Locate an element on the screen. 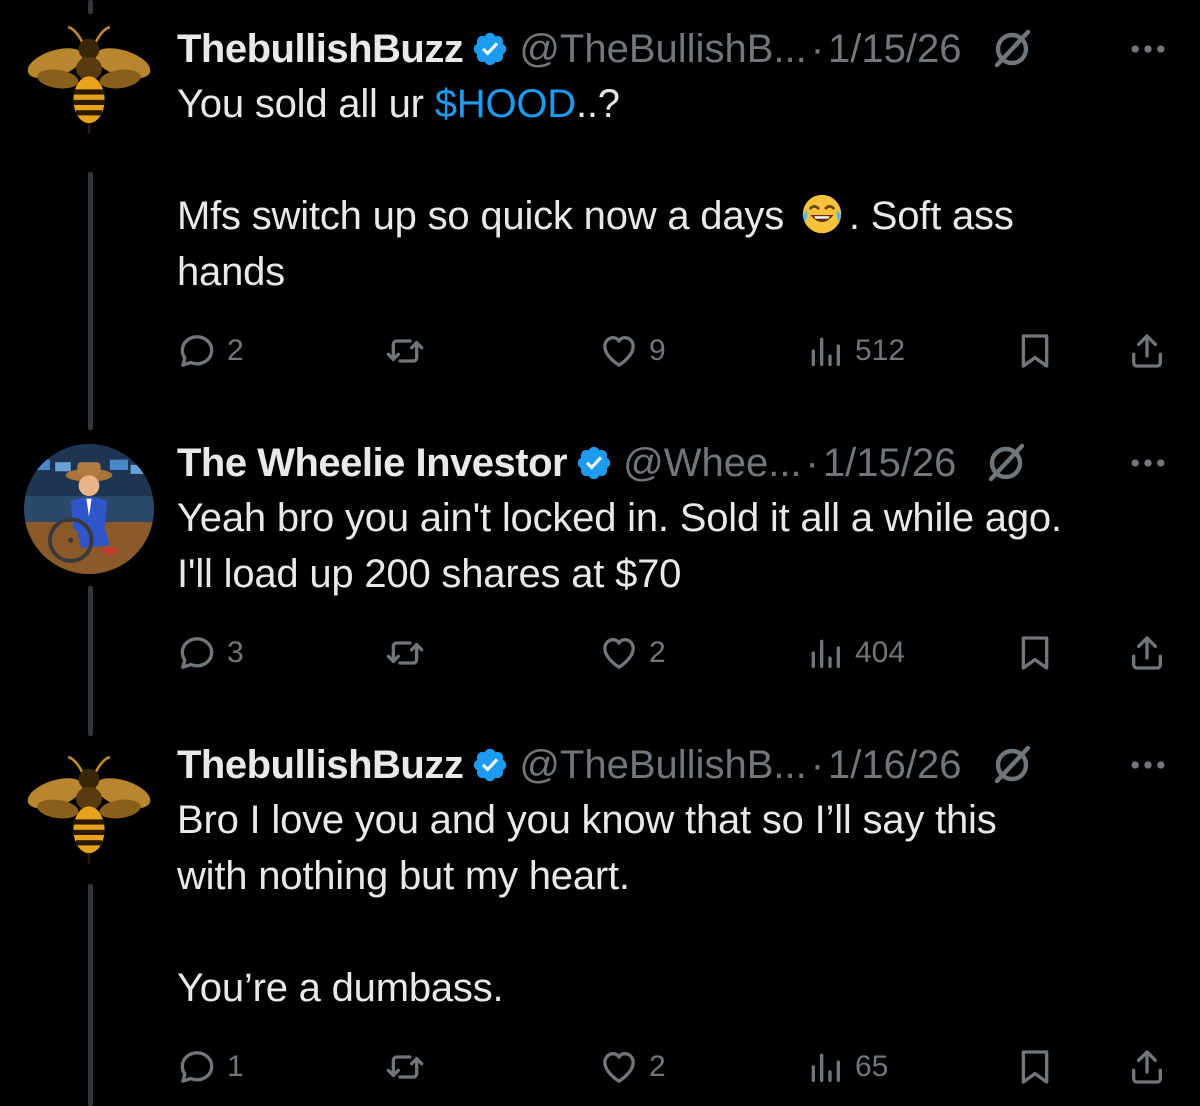 This screenshot has height=1106, width=1200. cashtag-link: $HOOD is located at coordinates (505, 104).